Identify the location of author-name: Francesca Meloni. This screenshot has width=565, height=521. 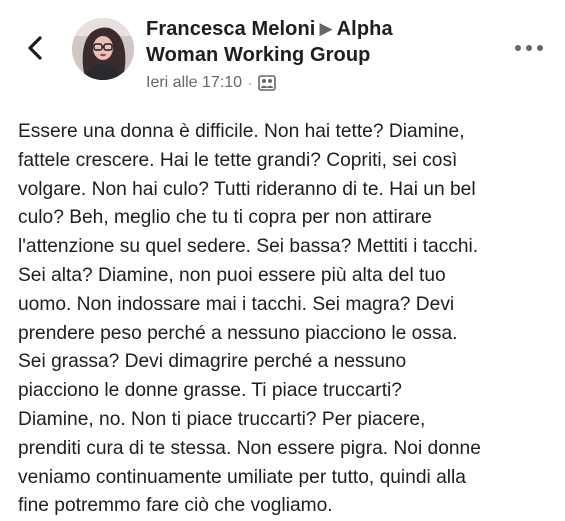
(230, 29).